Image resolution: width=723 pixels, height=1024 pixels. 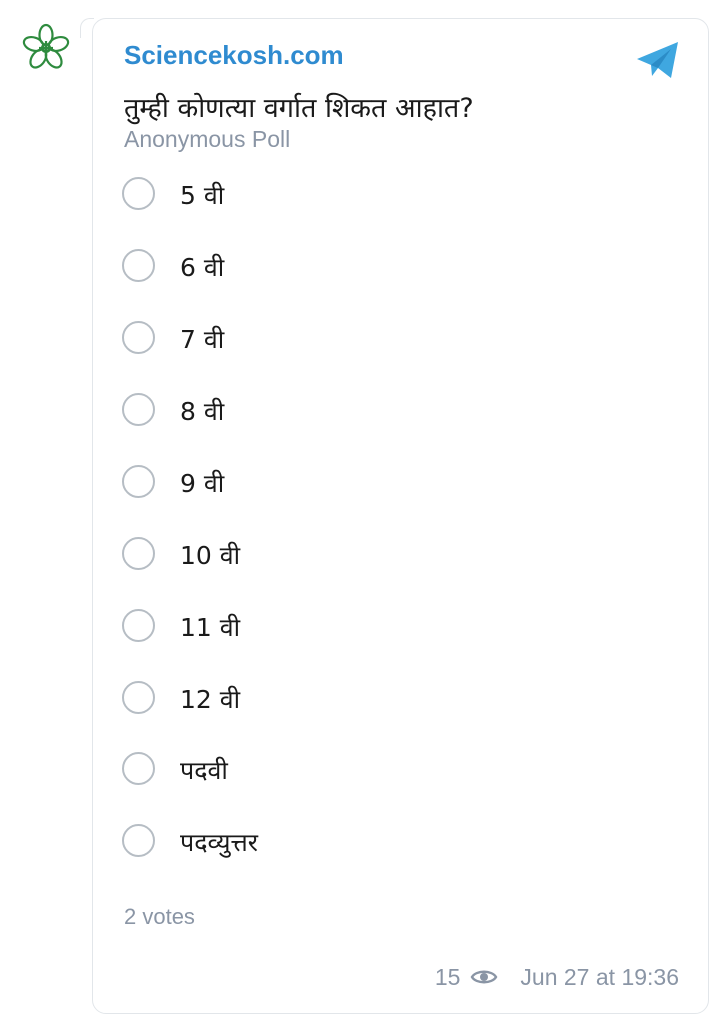 I want to click on poll-question: तुम्ही कोणत्या वर्गात शिकत आहात?, so click(x=299, y=108).